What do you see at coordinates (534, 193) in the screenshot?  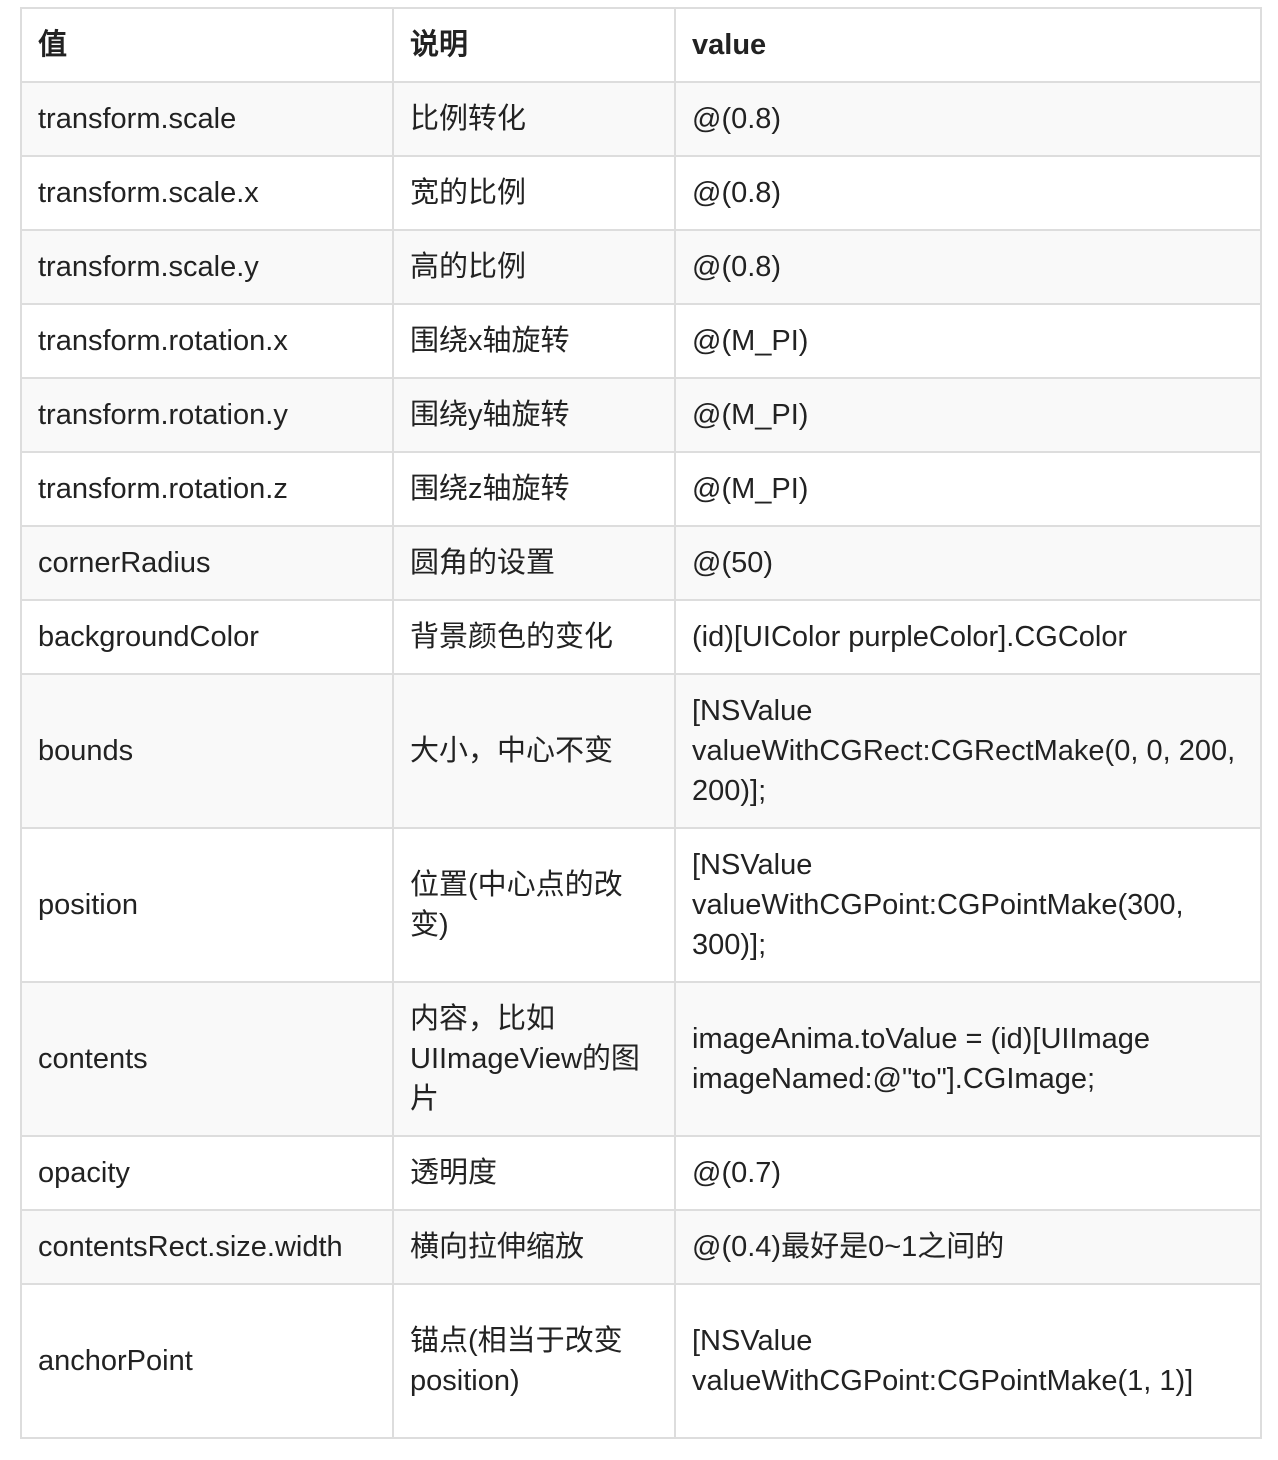 I see `cell-description: 宽的比例` at bounding box center [534, 193].